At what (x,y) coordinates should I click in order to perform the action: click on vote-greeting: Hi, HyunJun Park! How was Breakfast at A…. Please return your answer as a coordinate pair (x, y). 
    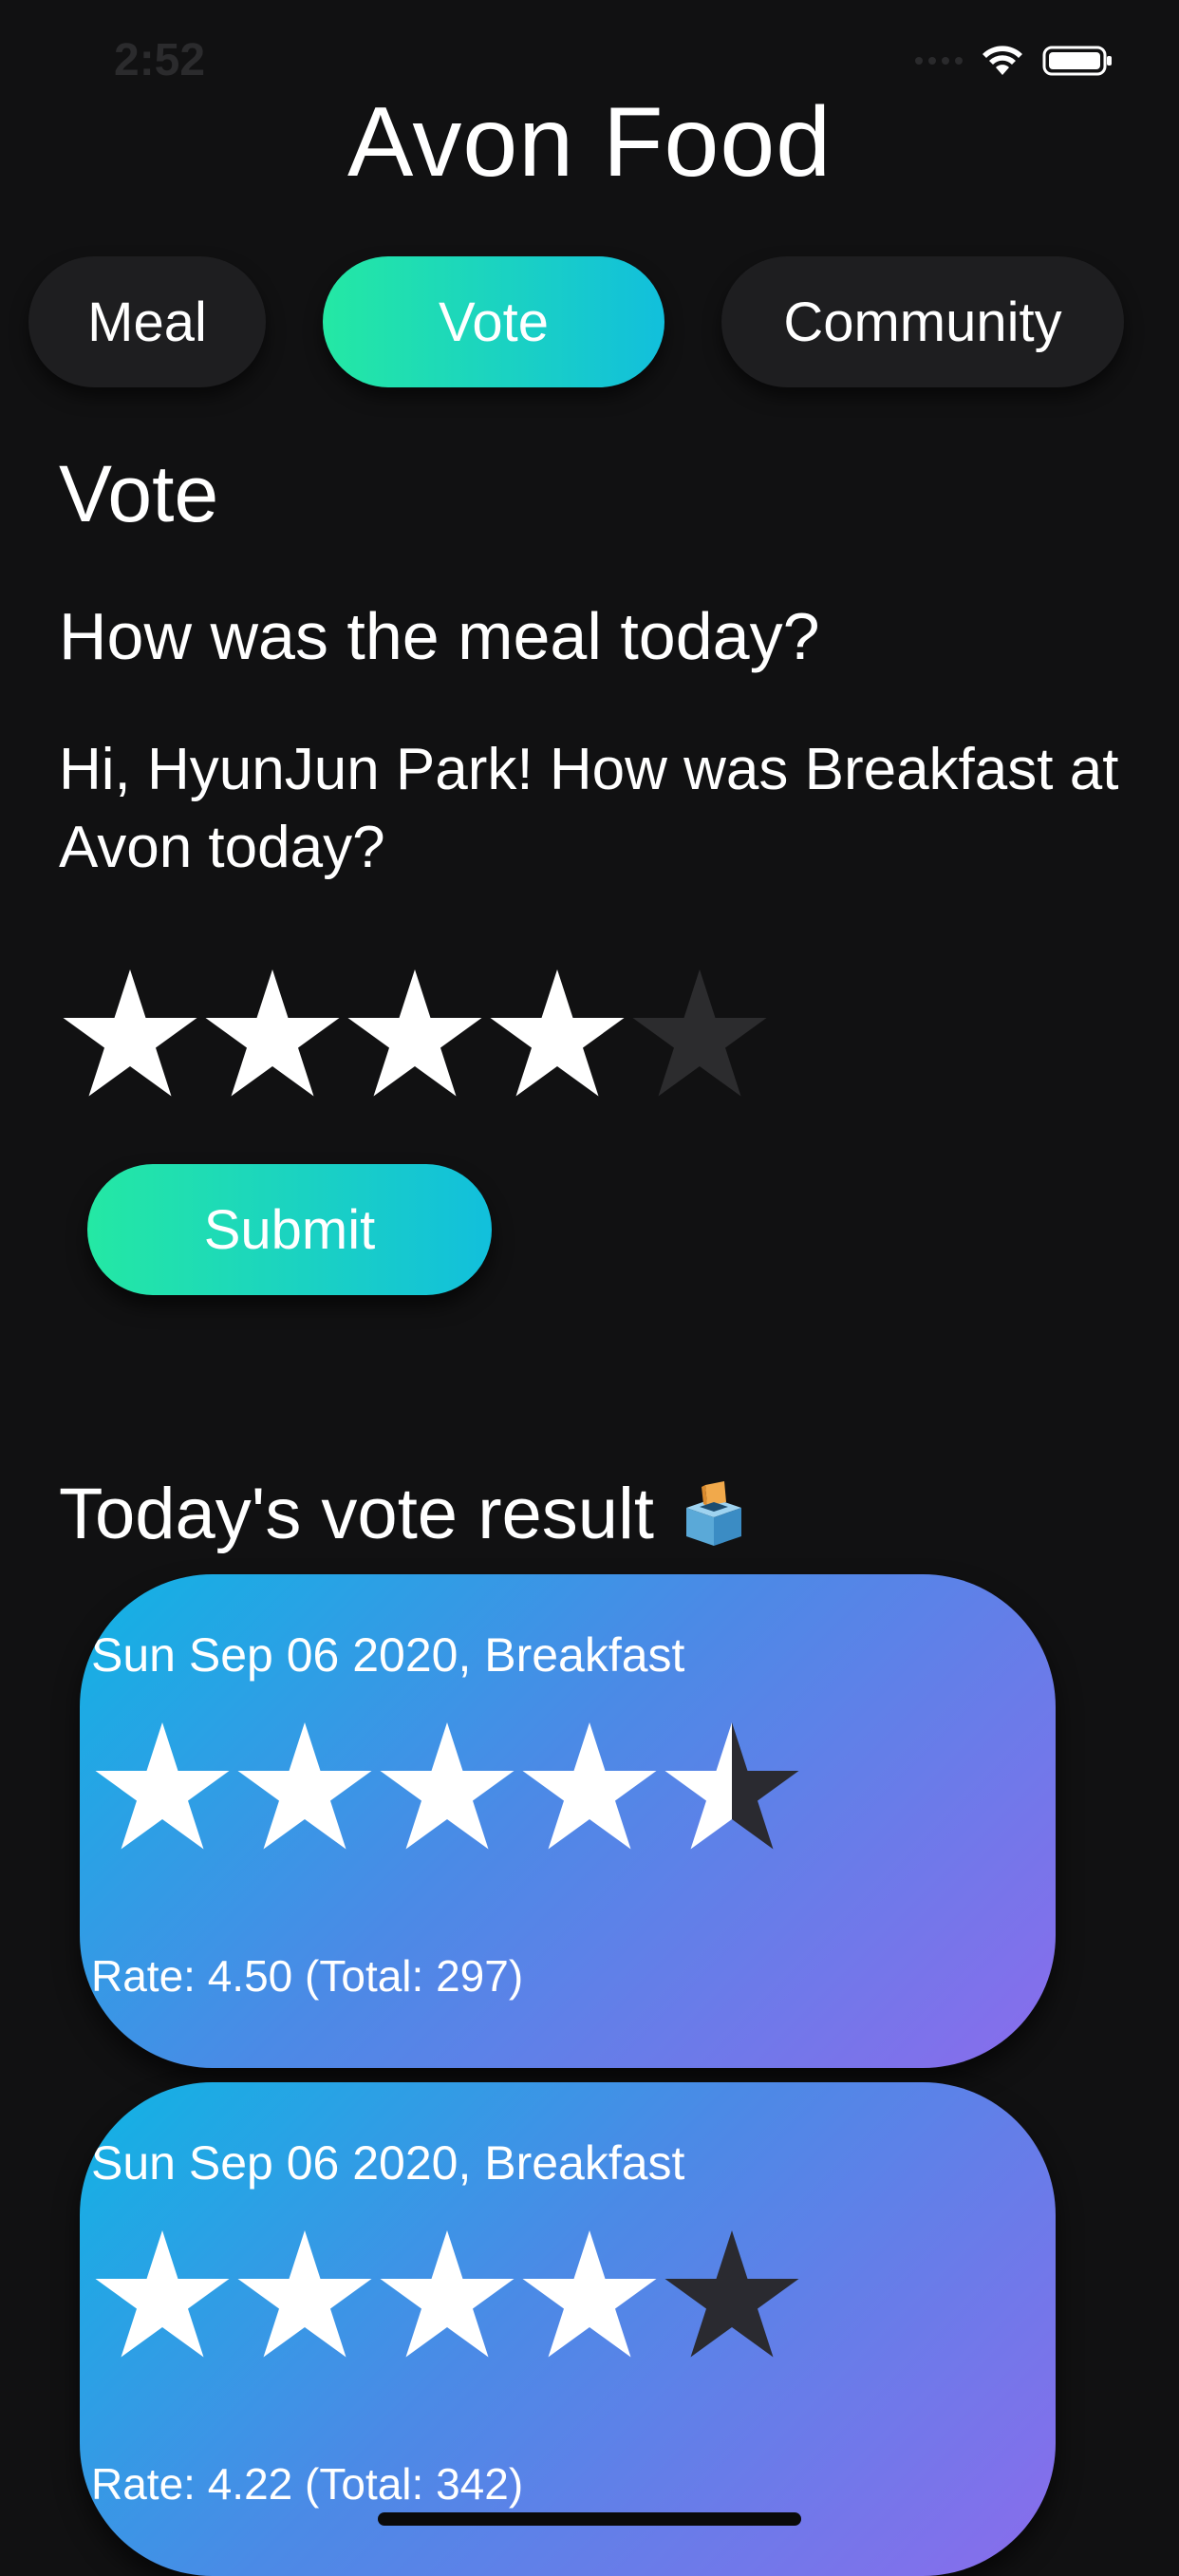
    Looking at the image, I should click on (589, 808).